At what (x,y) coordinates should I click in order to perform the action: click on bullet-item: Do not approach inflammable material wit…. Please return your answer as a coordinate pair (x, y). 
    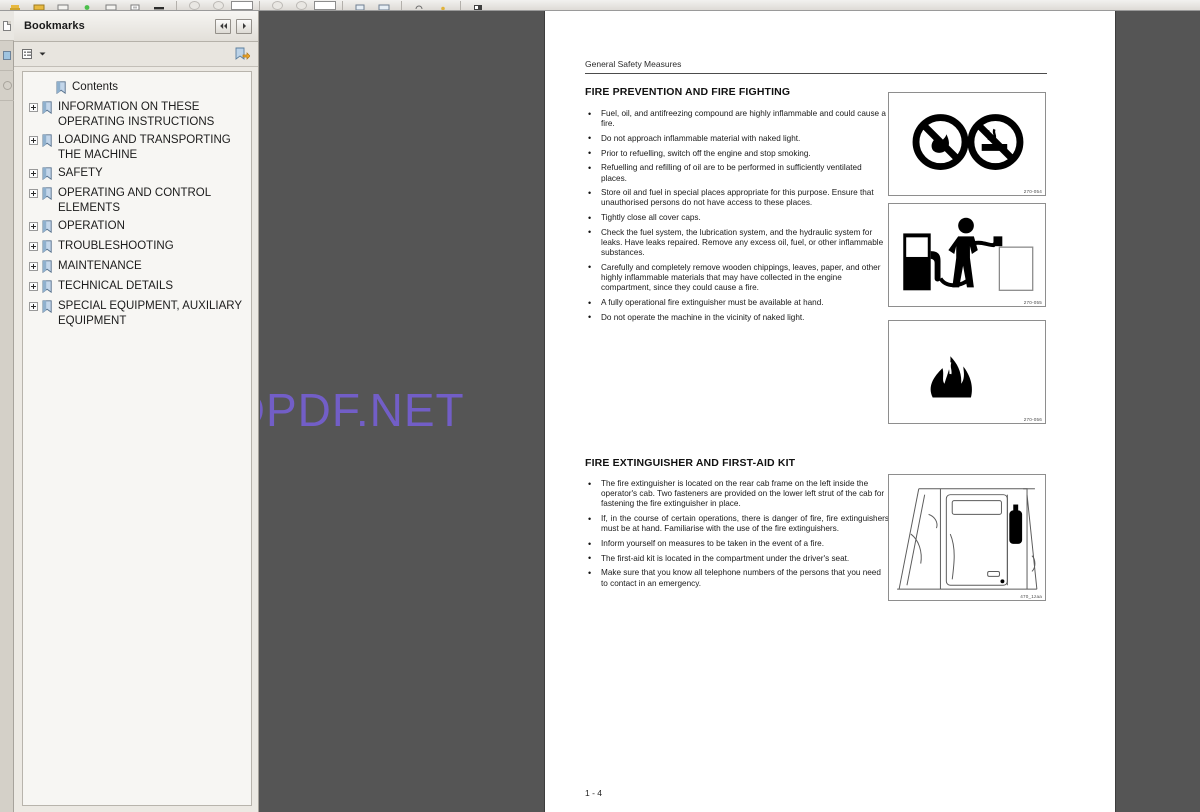
    Looking at the image, I should click on (737, 138).